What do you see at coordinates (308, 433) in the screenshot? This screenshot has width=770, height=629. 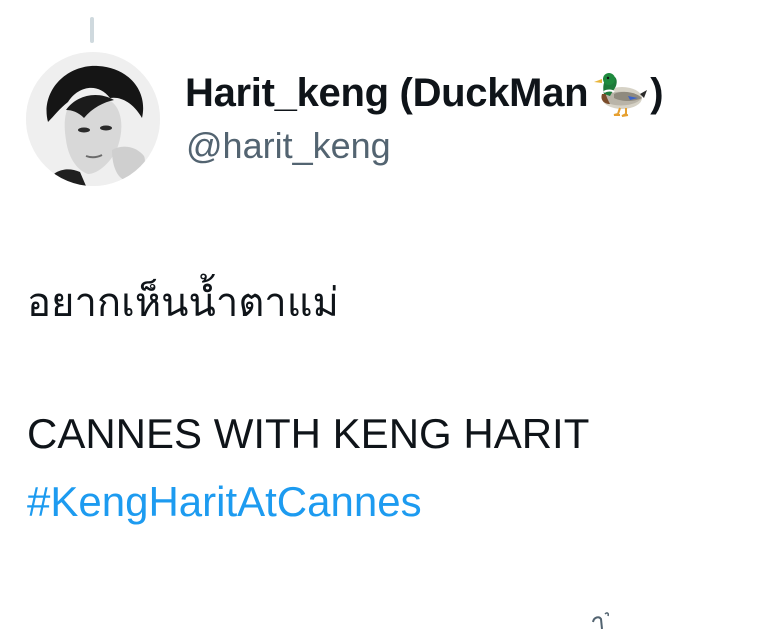 I see `tweet-text-english: CANNES WITH KENG HARIT` at bounding box center [308, 433].